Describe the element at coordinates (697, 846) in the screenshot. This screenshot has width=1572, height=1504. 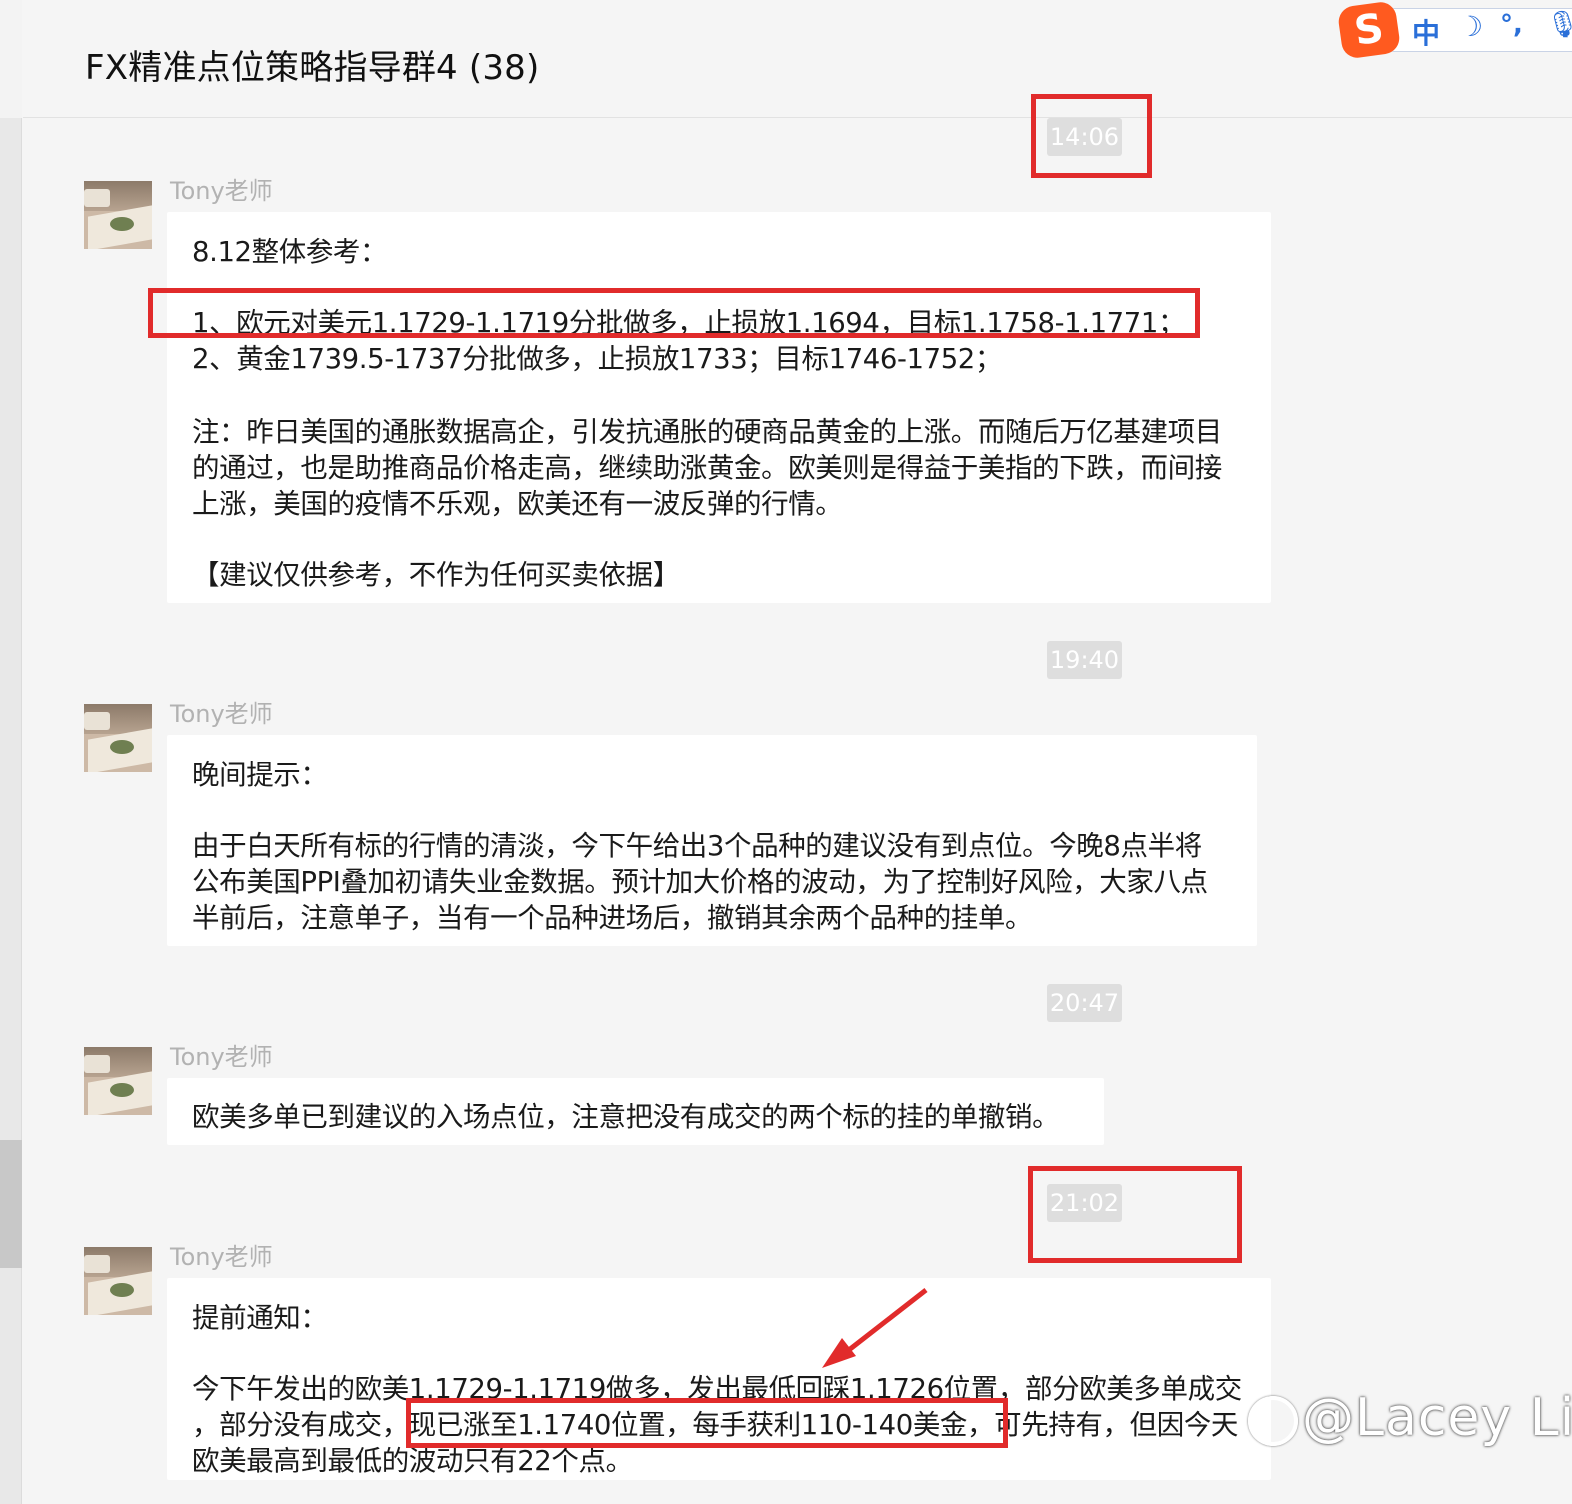
I see `message-line: 由于白天所有标的行情的清淡，今下午给出3个品种的建议没有到点位。今晚8点半将` at that location.